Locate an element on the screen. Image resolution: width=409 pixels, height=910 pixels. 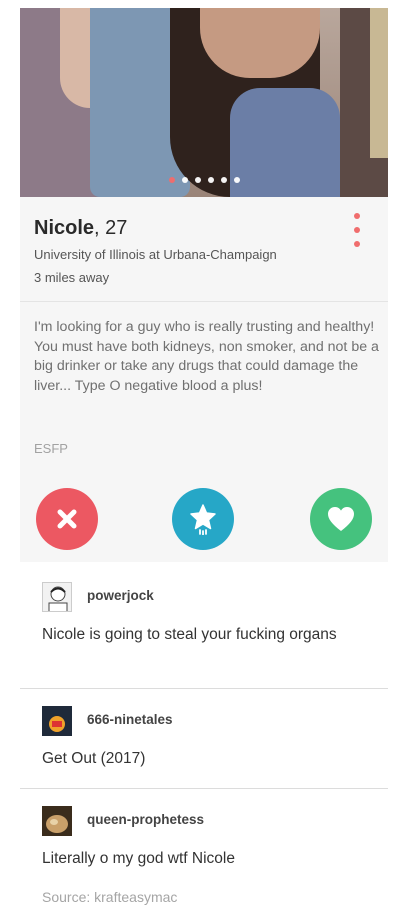
comment-username: powerjock is located at coordinates (120, 595).